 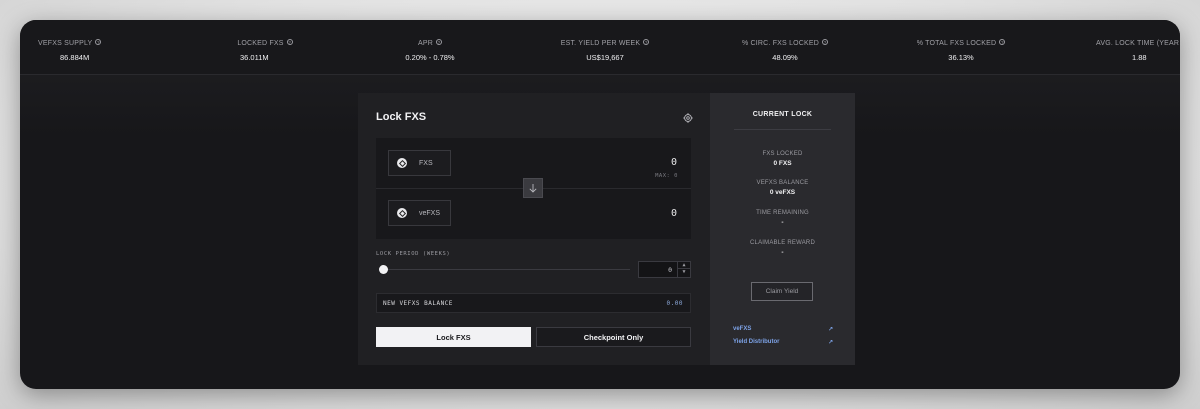 What do you see at coordinates (506, 269) in the screenshot?
I see `lock-period-slider` at bounding box center [506, 269].